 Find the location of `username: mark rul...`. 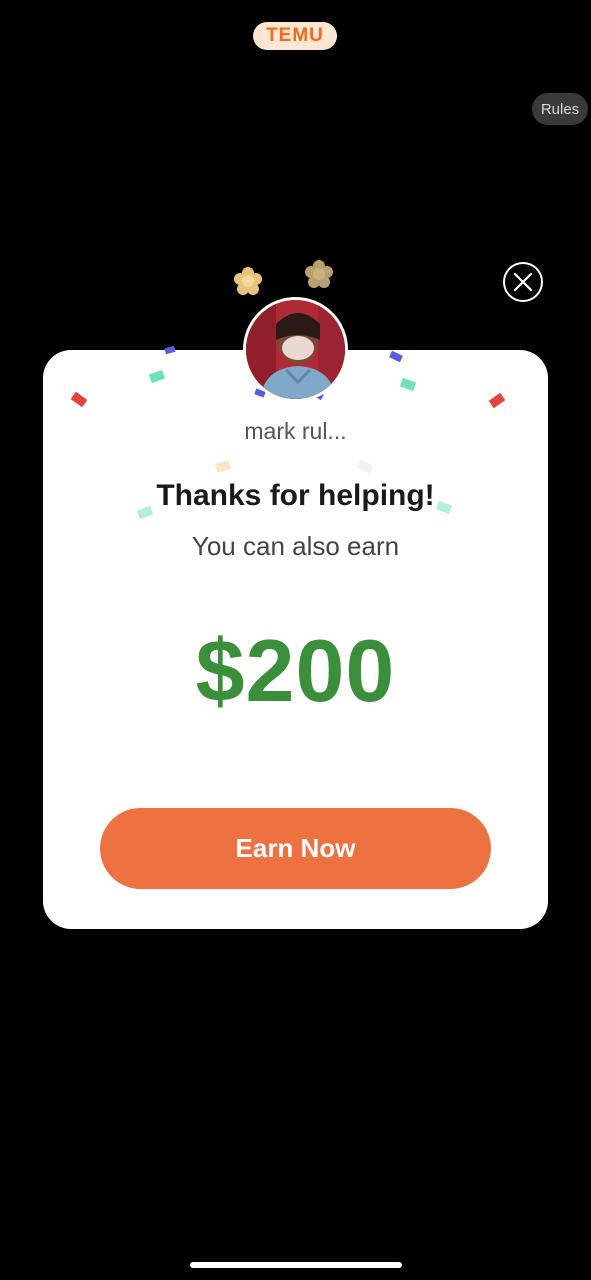

username: mark rul... is located at coordinates (295, 431).